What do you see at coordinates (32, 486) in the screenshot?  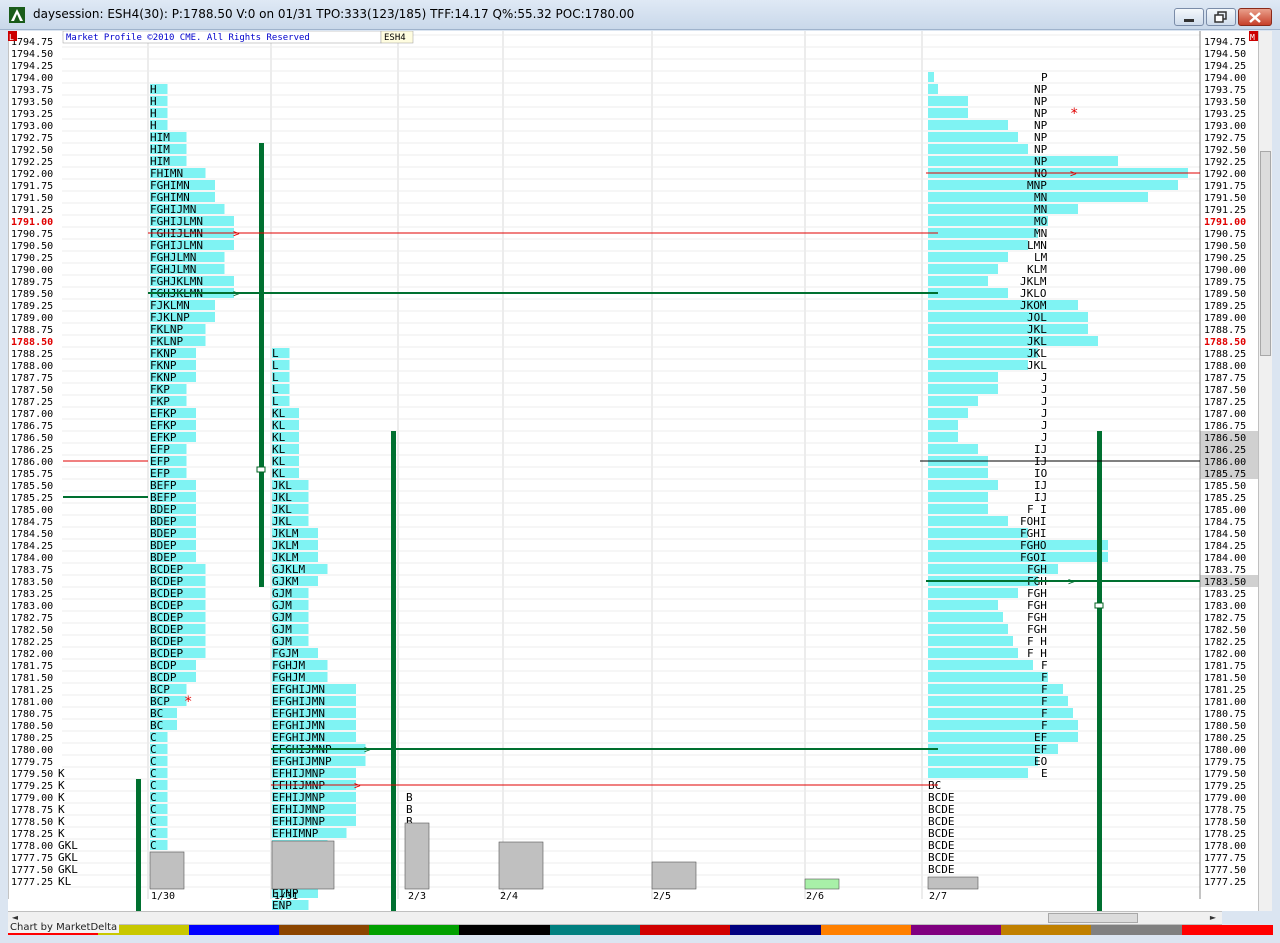 I see `price-label-left: 1785.50` at bounding box center [32, 486].